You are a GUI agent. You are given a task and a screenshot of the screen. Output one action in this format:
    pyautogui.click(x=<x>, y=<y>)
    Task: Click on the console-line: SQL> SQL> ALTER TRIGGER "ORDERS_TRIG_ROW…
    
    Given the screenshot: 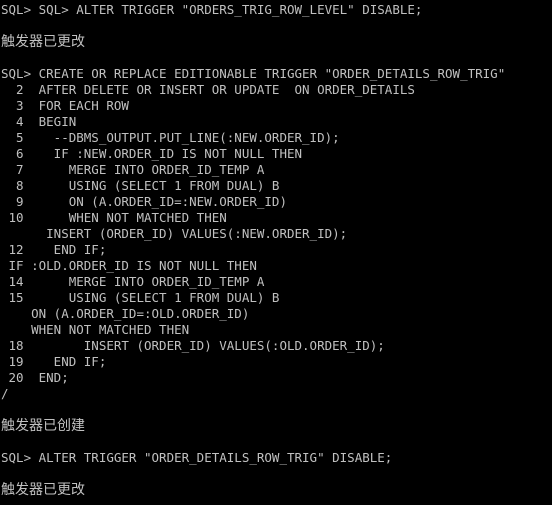 What is the action you would take?
    pyautogui.click(x=212, y=9)
    